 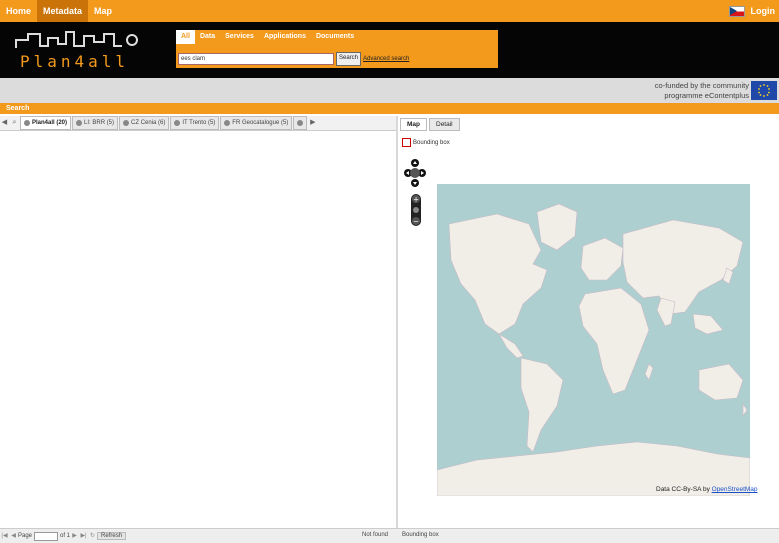 I want to click on result-tab-more, so click(x=300, y=123).